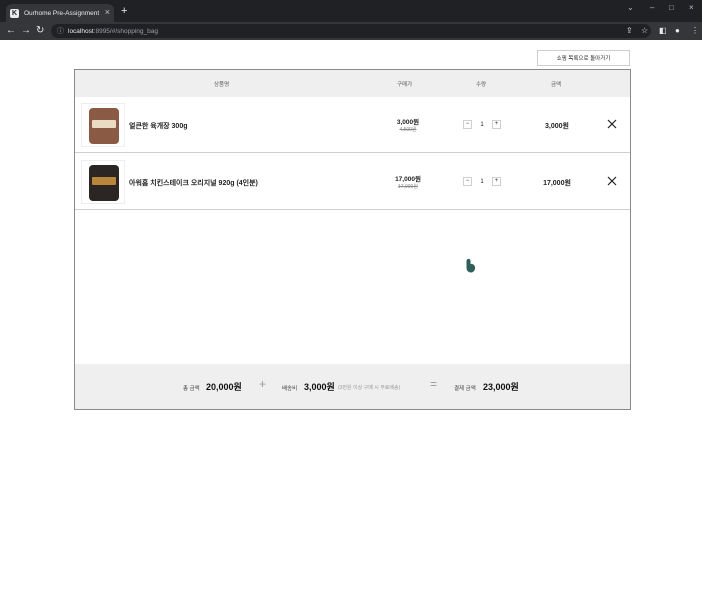  I want to click on tab-favicon-icon: K, so click(14, 13).